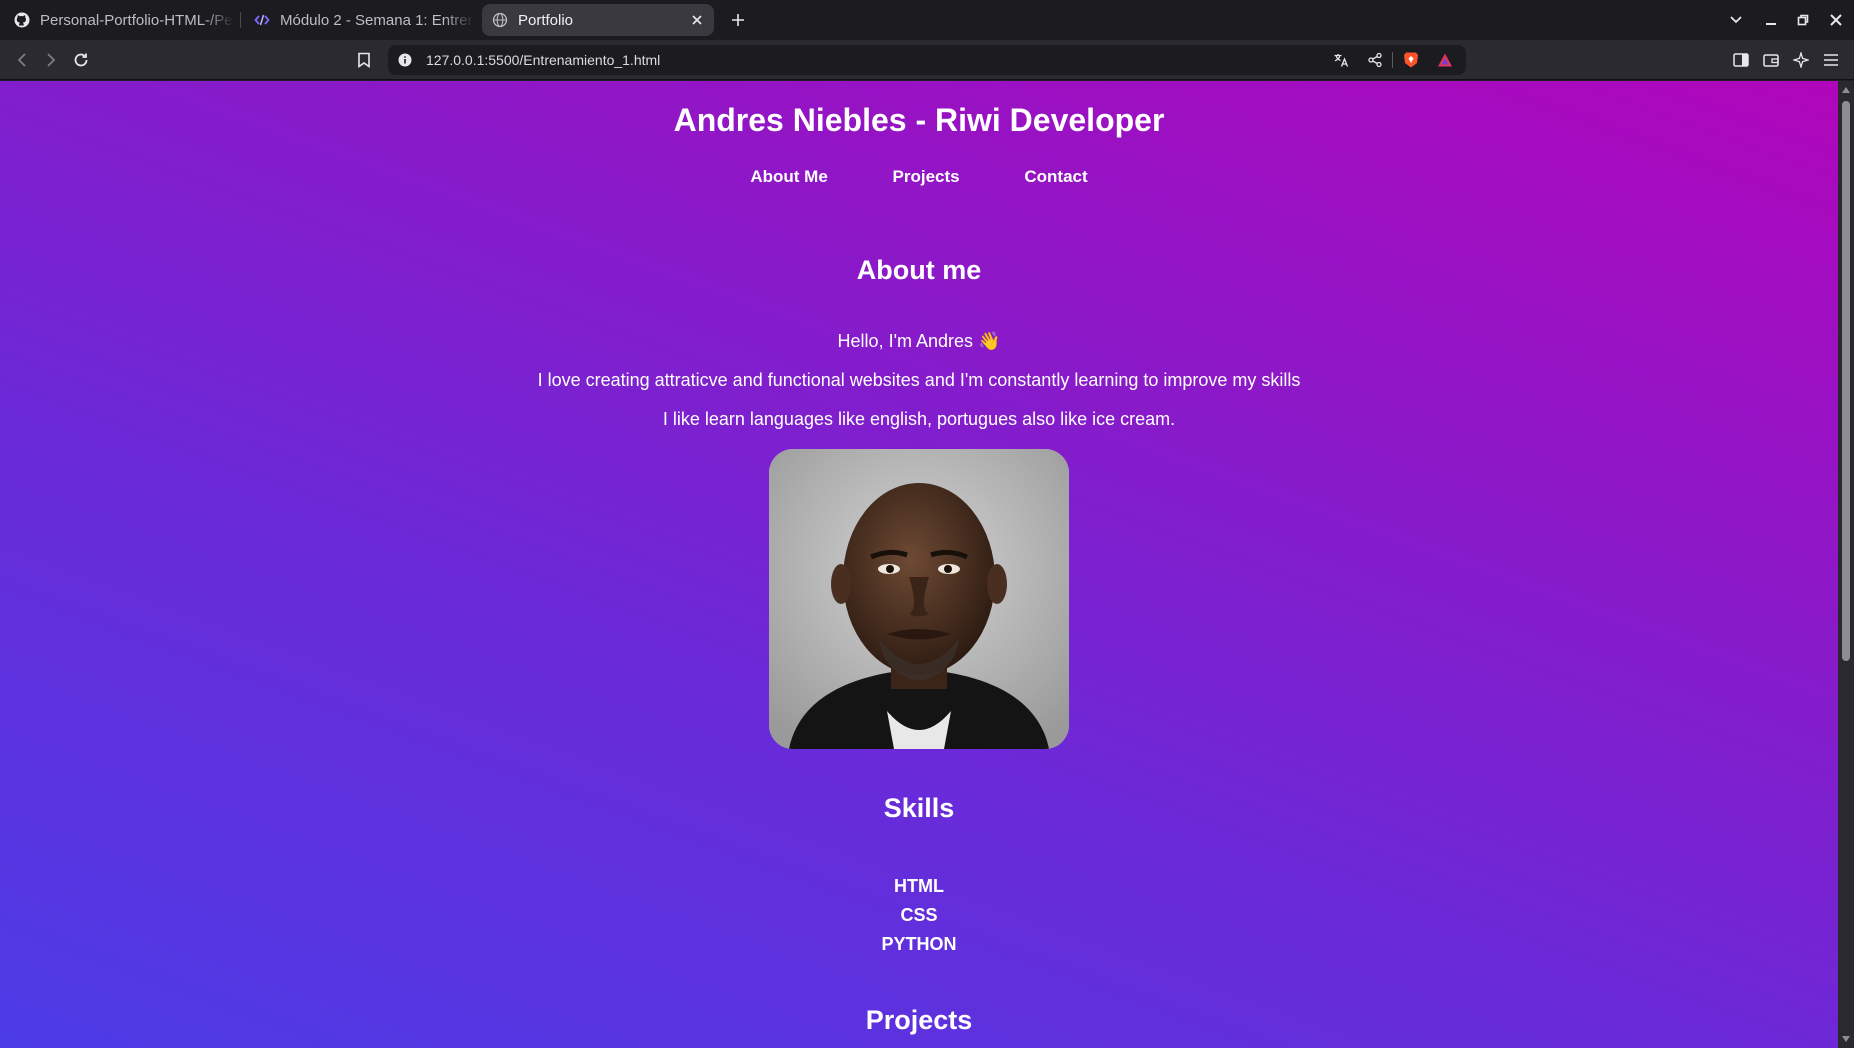 Image resolution: width=1854 pixels, height=1048 pixels. Describe the element at coordinates (1803, 20) in the screenshot. I see `restore-icon` at that location.